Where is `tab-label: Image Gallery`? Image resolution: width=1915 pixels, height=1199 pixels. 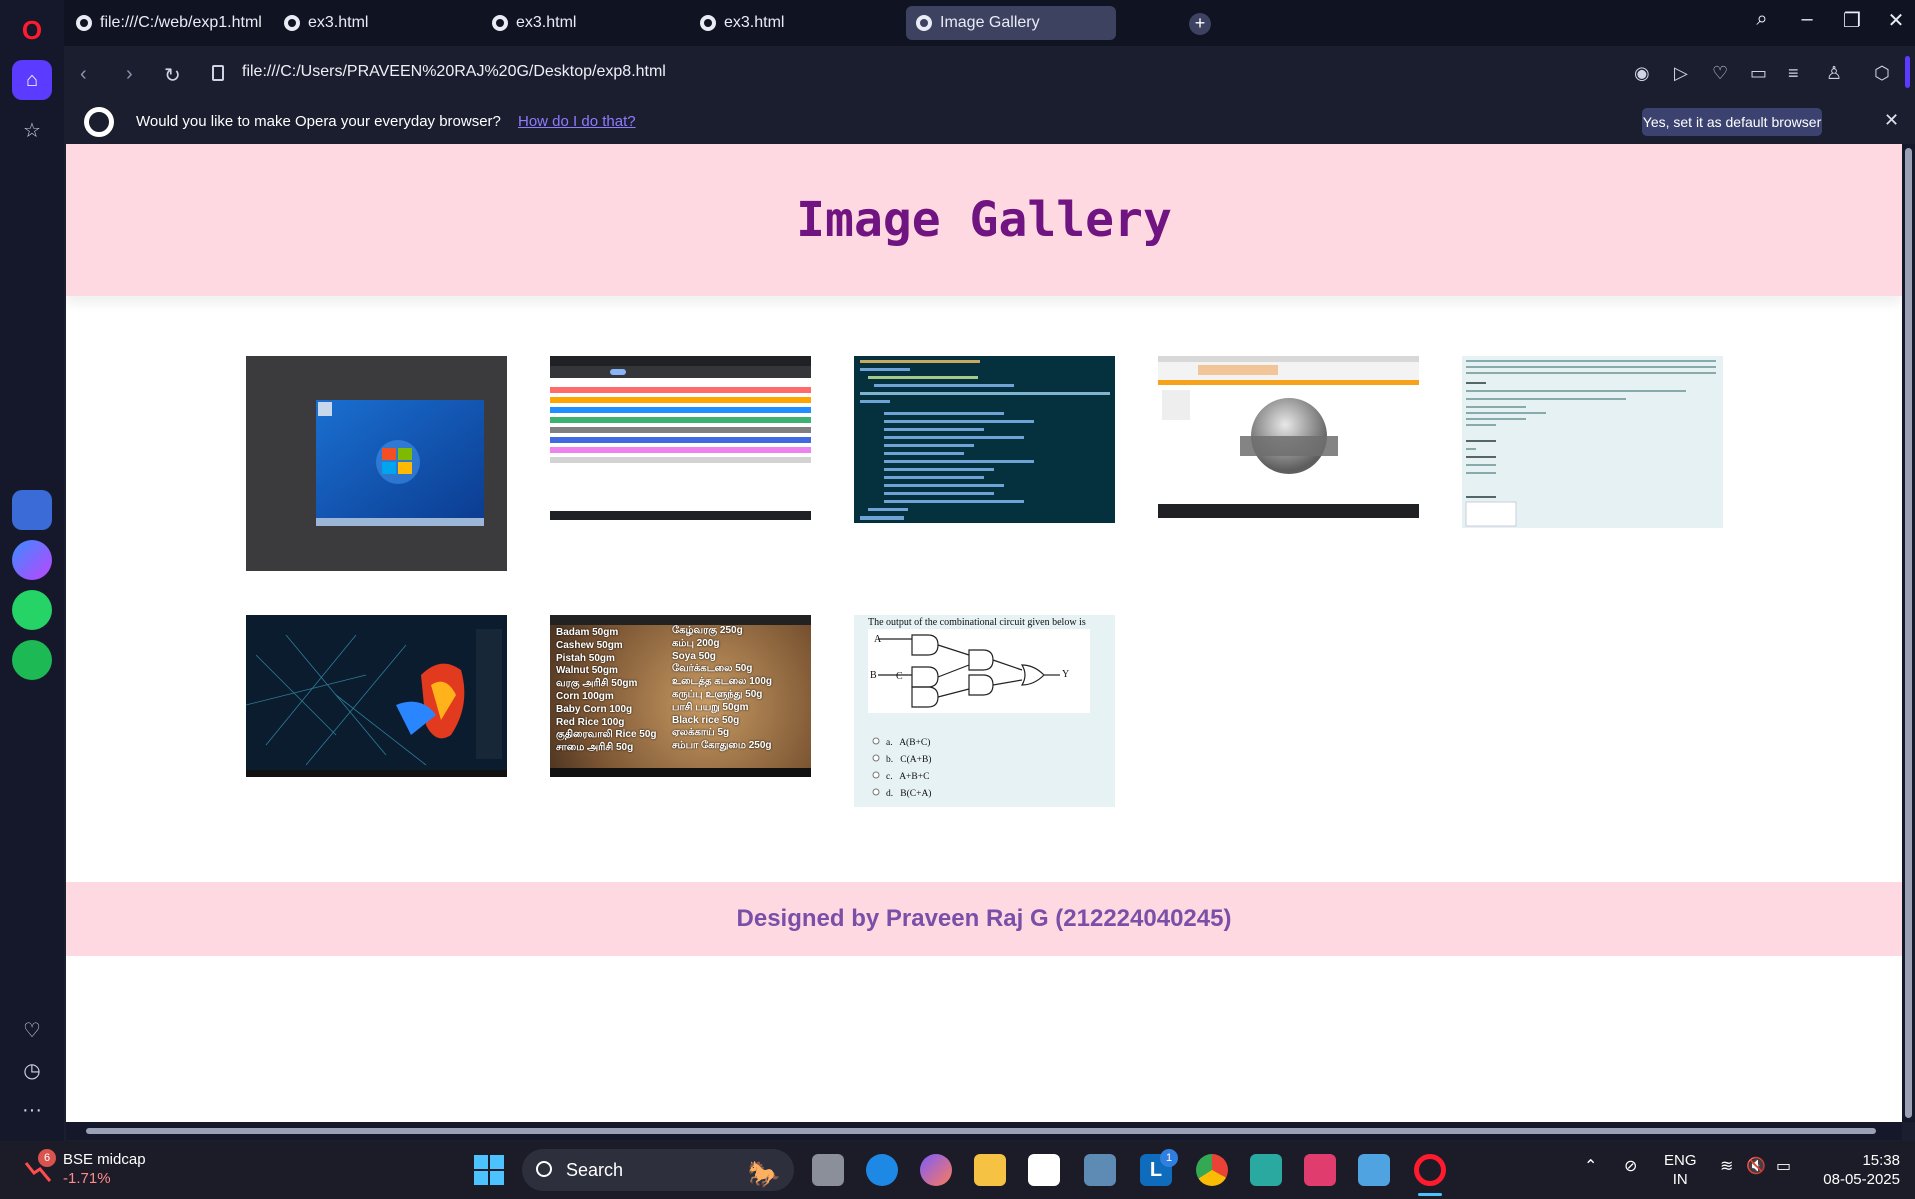 tab-label: Image Gallery is located at coordinates (990, 22).